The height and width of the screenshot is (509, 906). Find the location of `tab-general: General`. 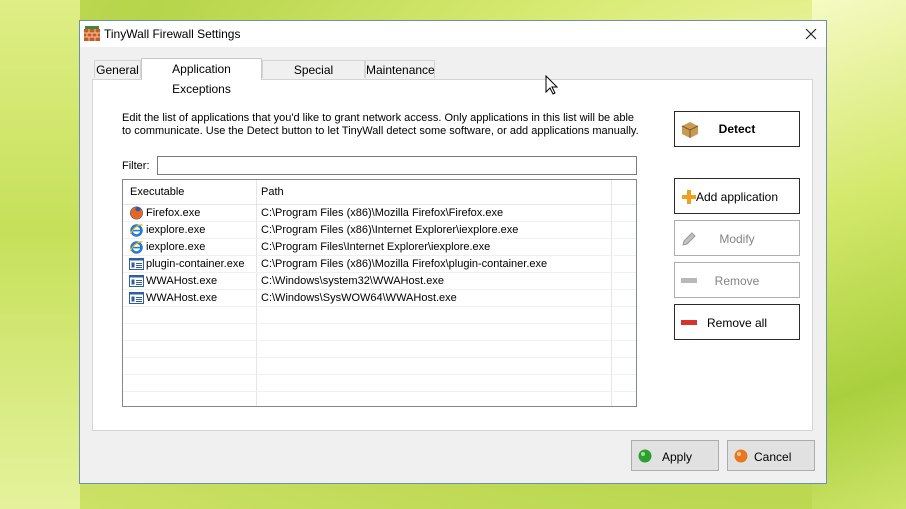

tab-general: General is located at coordinates (117, 69).